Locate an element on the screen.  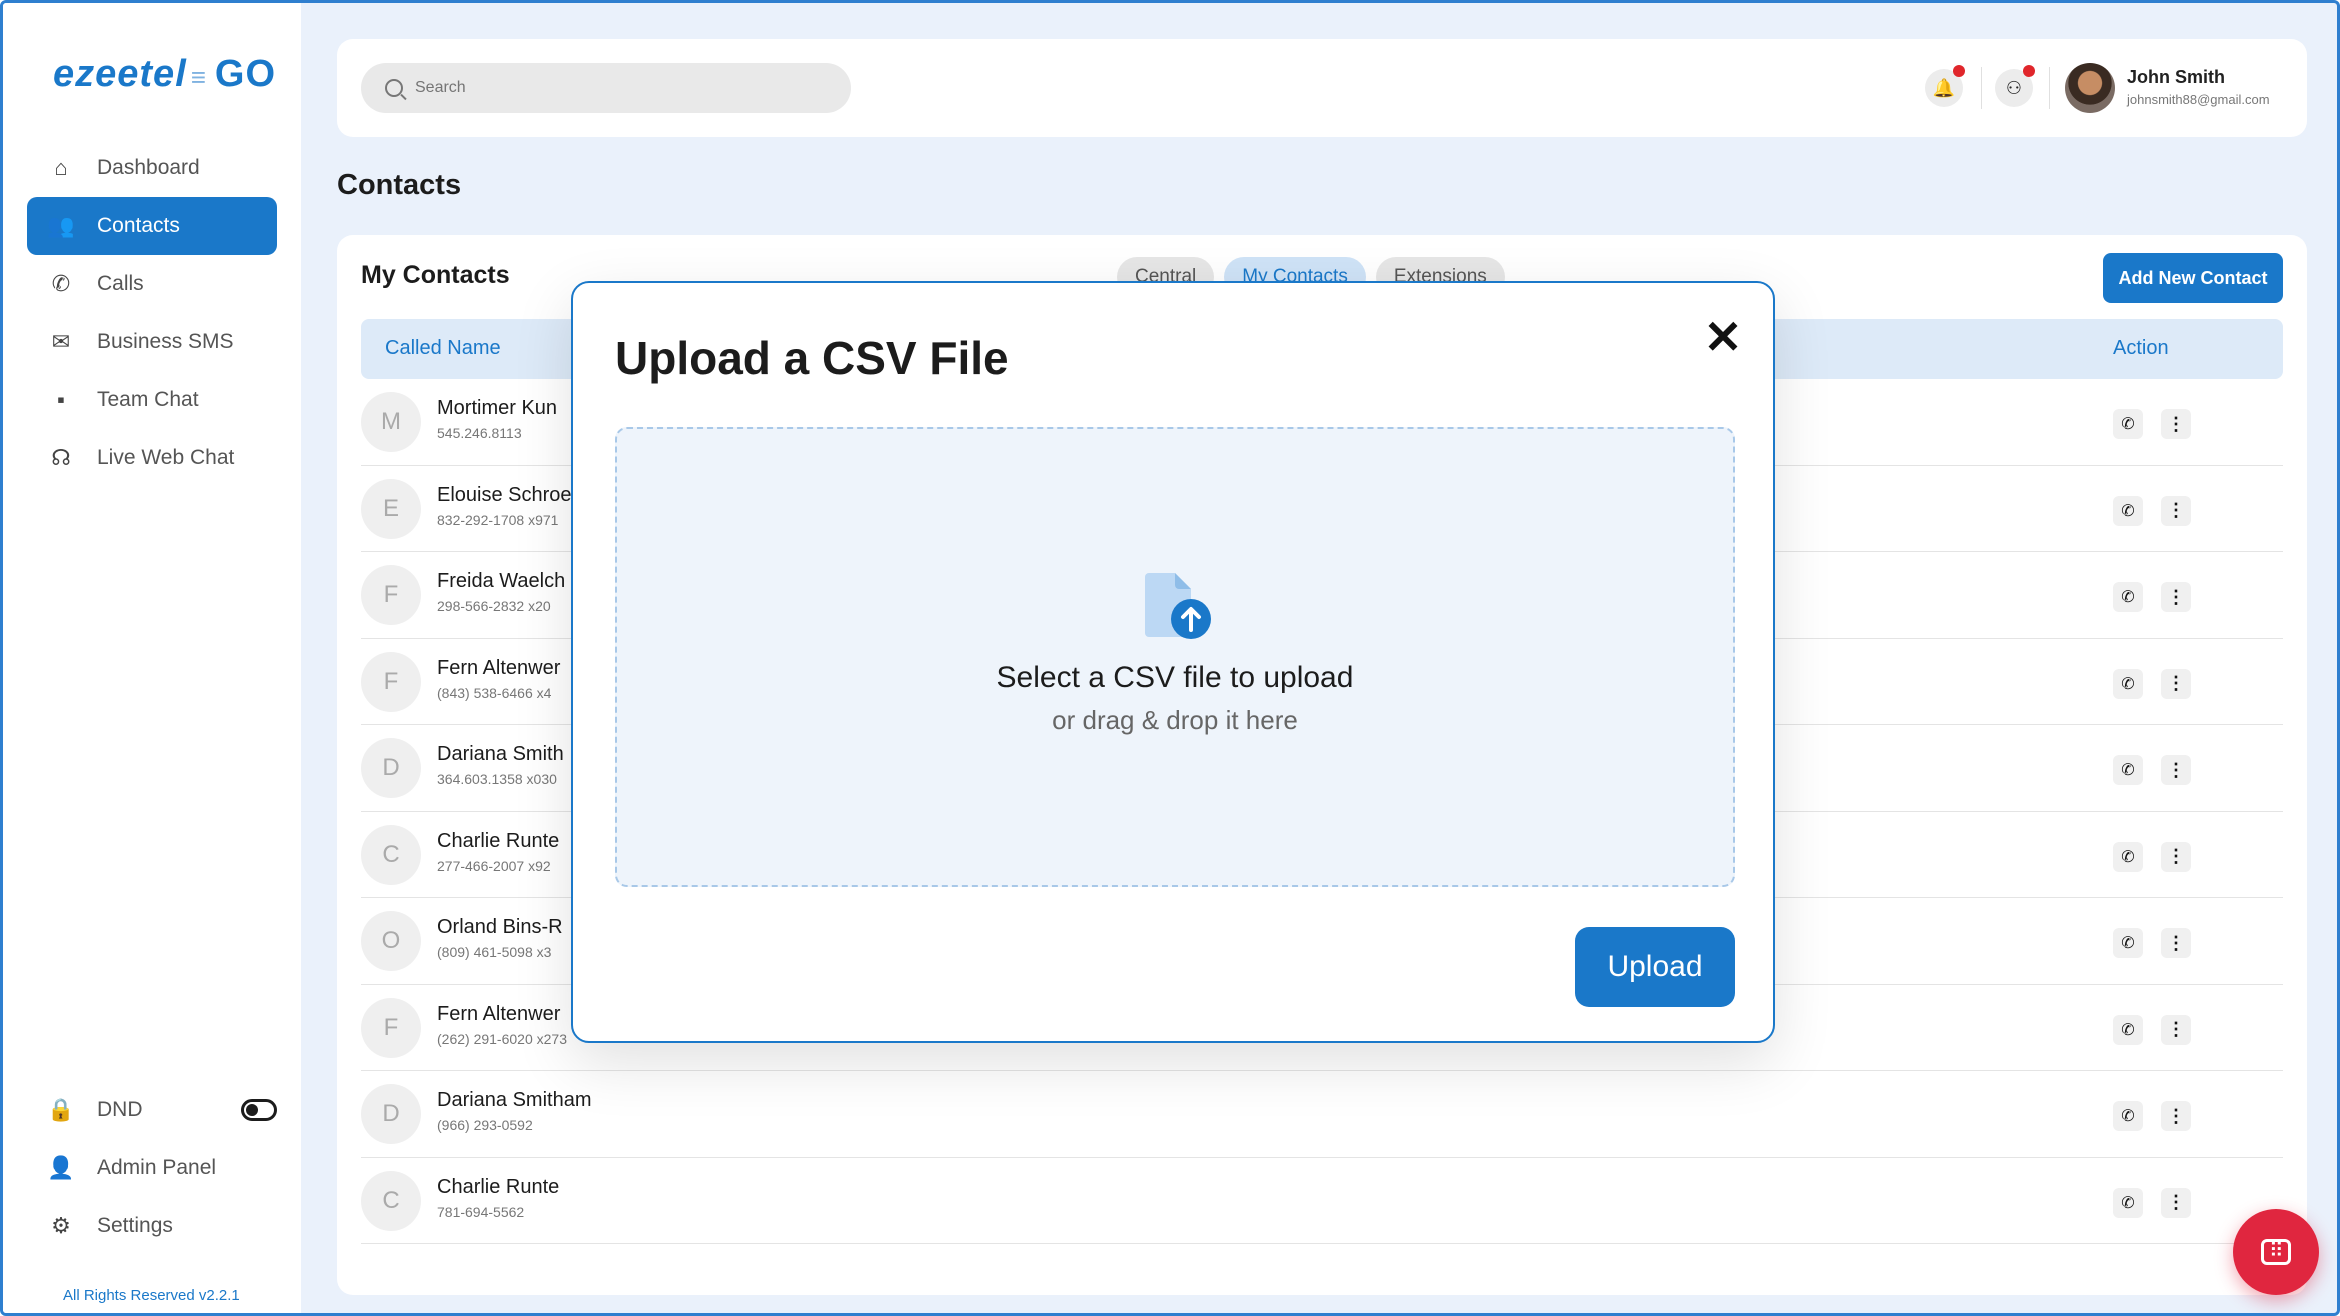
gear-icon: ⚙ is located at coordinates (61, 1225).